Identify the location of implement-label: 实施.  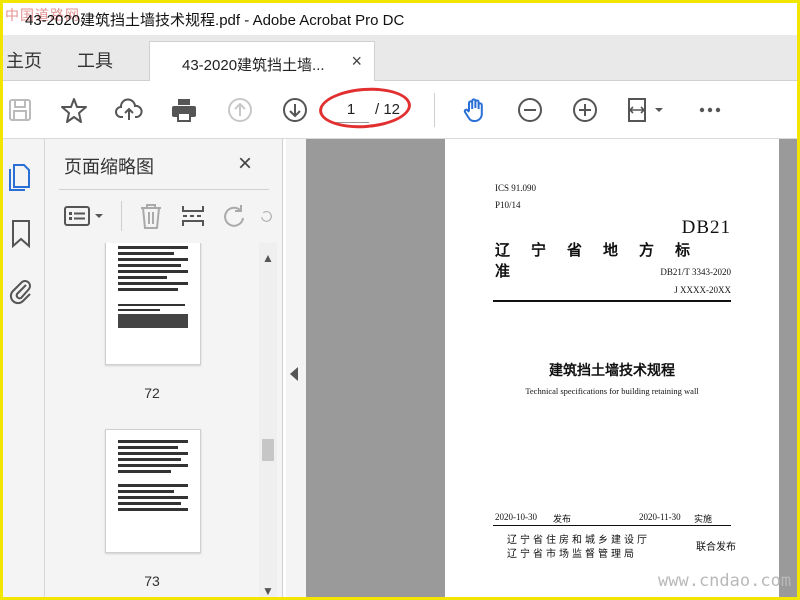
(703, 520).